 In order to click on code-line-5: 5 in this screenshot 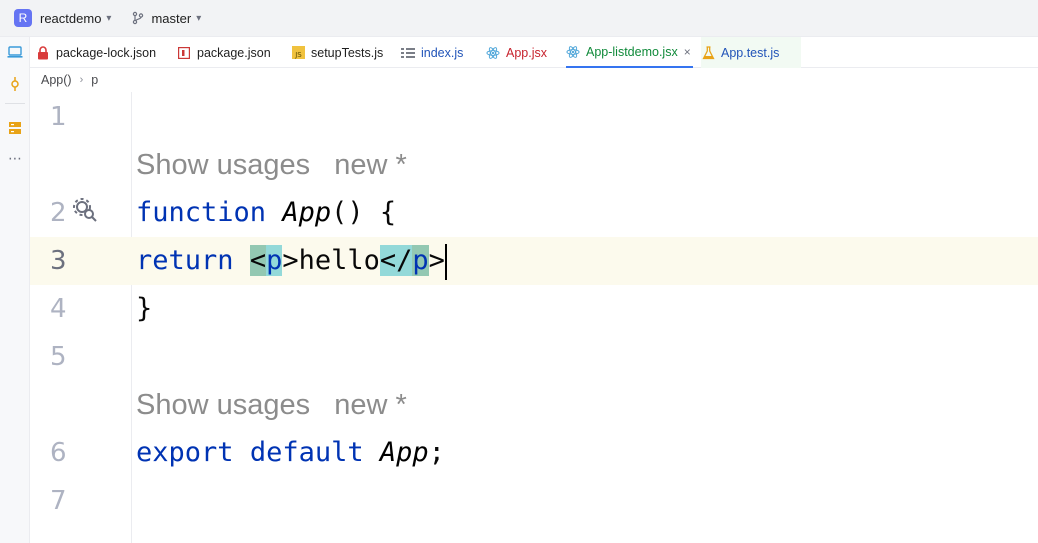, I will do `click(534, 357)`.